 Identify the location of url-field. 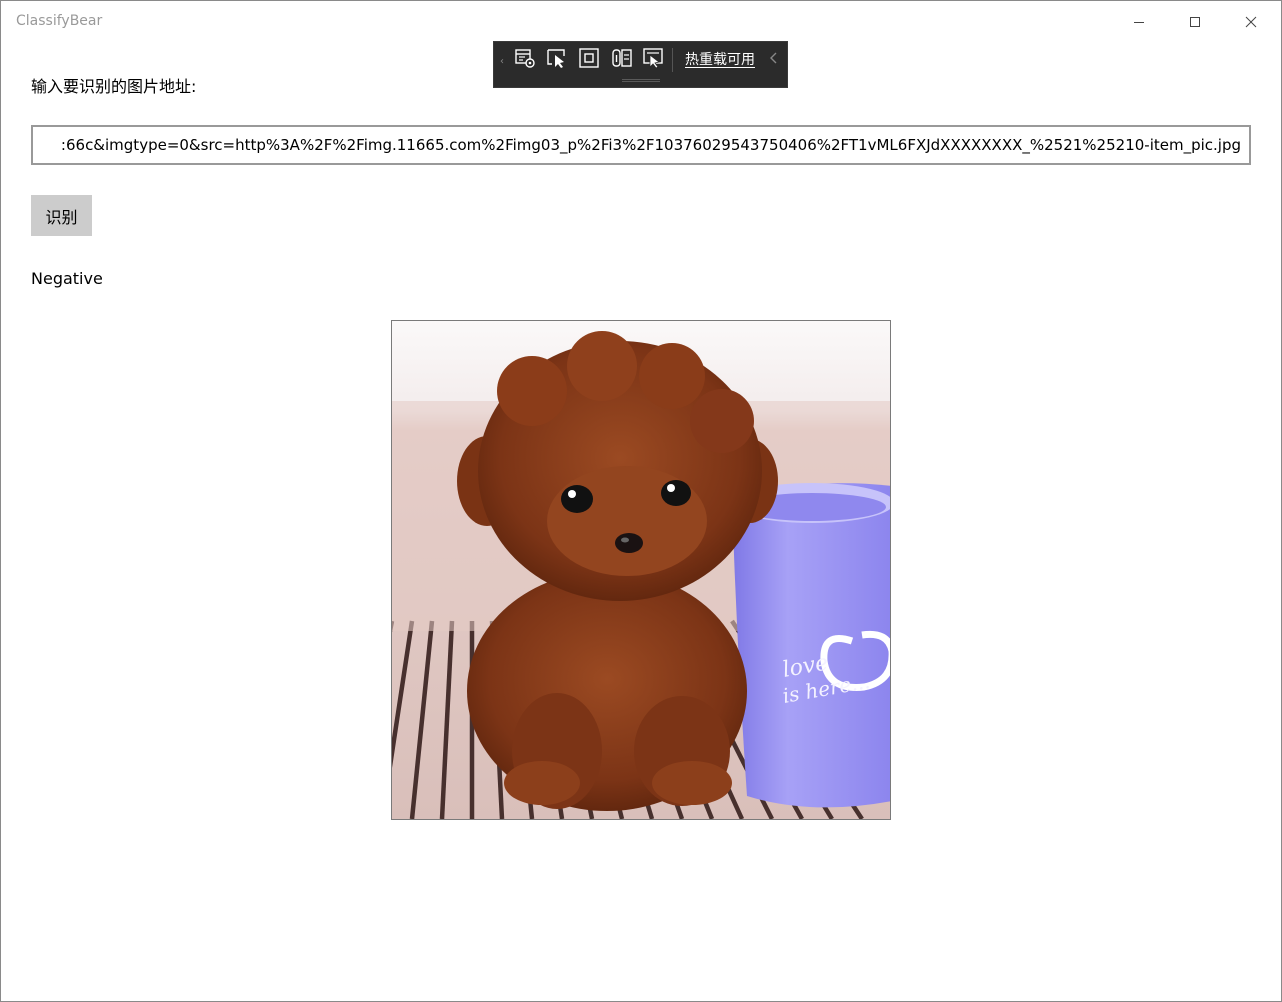
(641, 145).